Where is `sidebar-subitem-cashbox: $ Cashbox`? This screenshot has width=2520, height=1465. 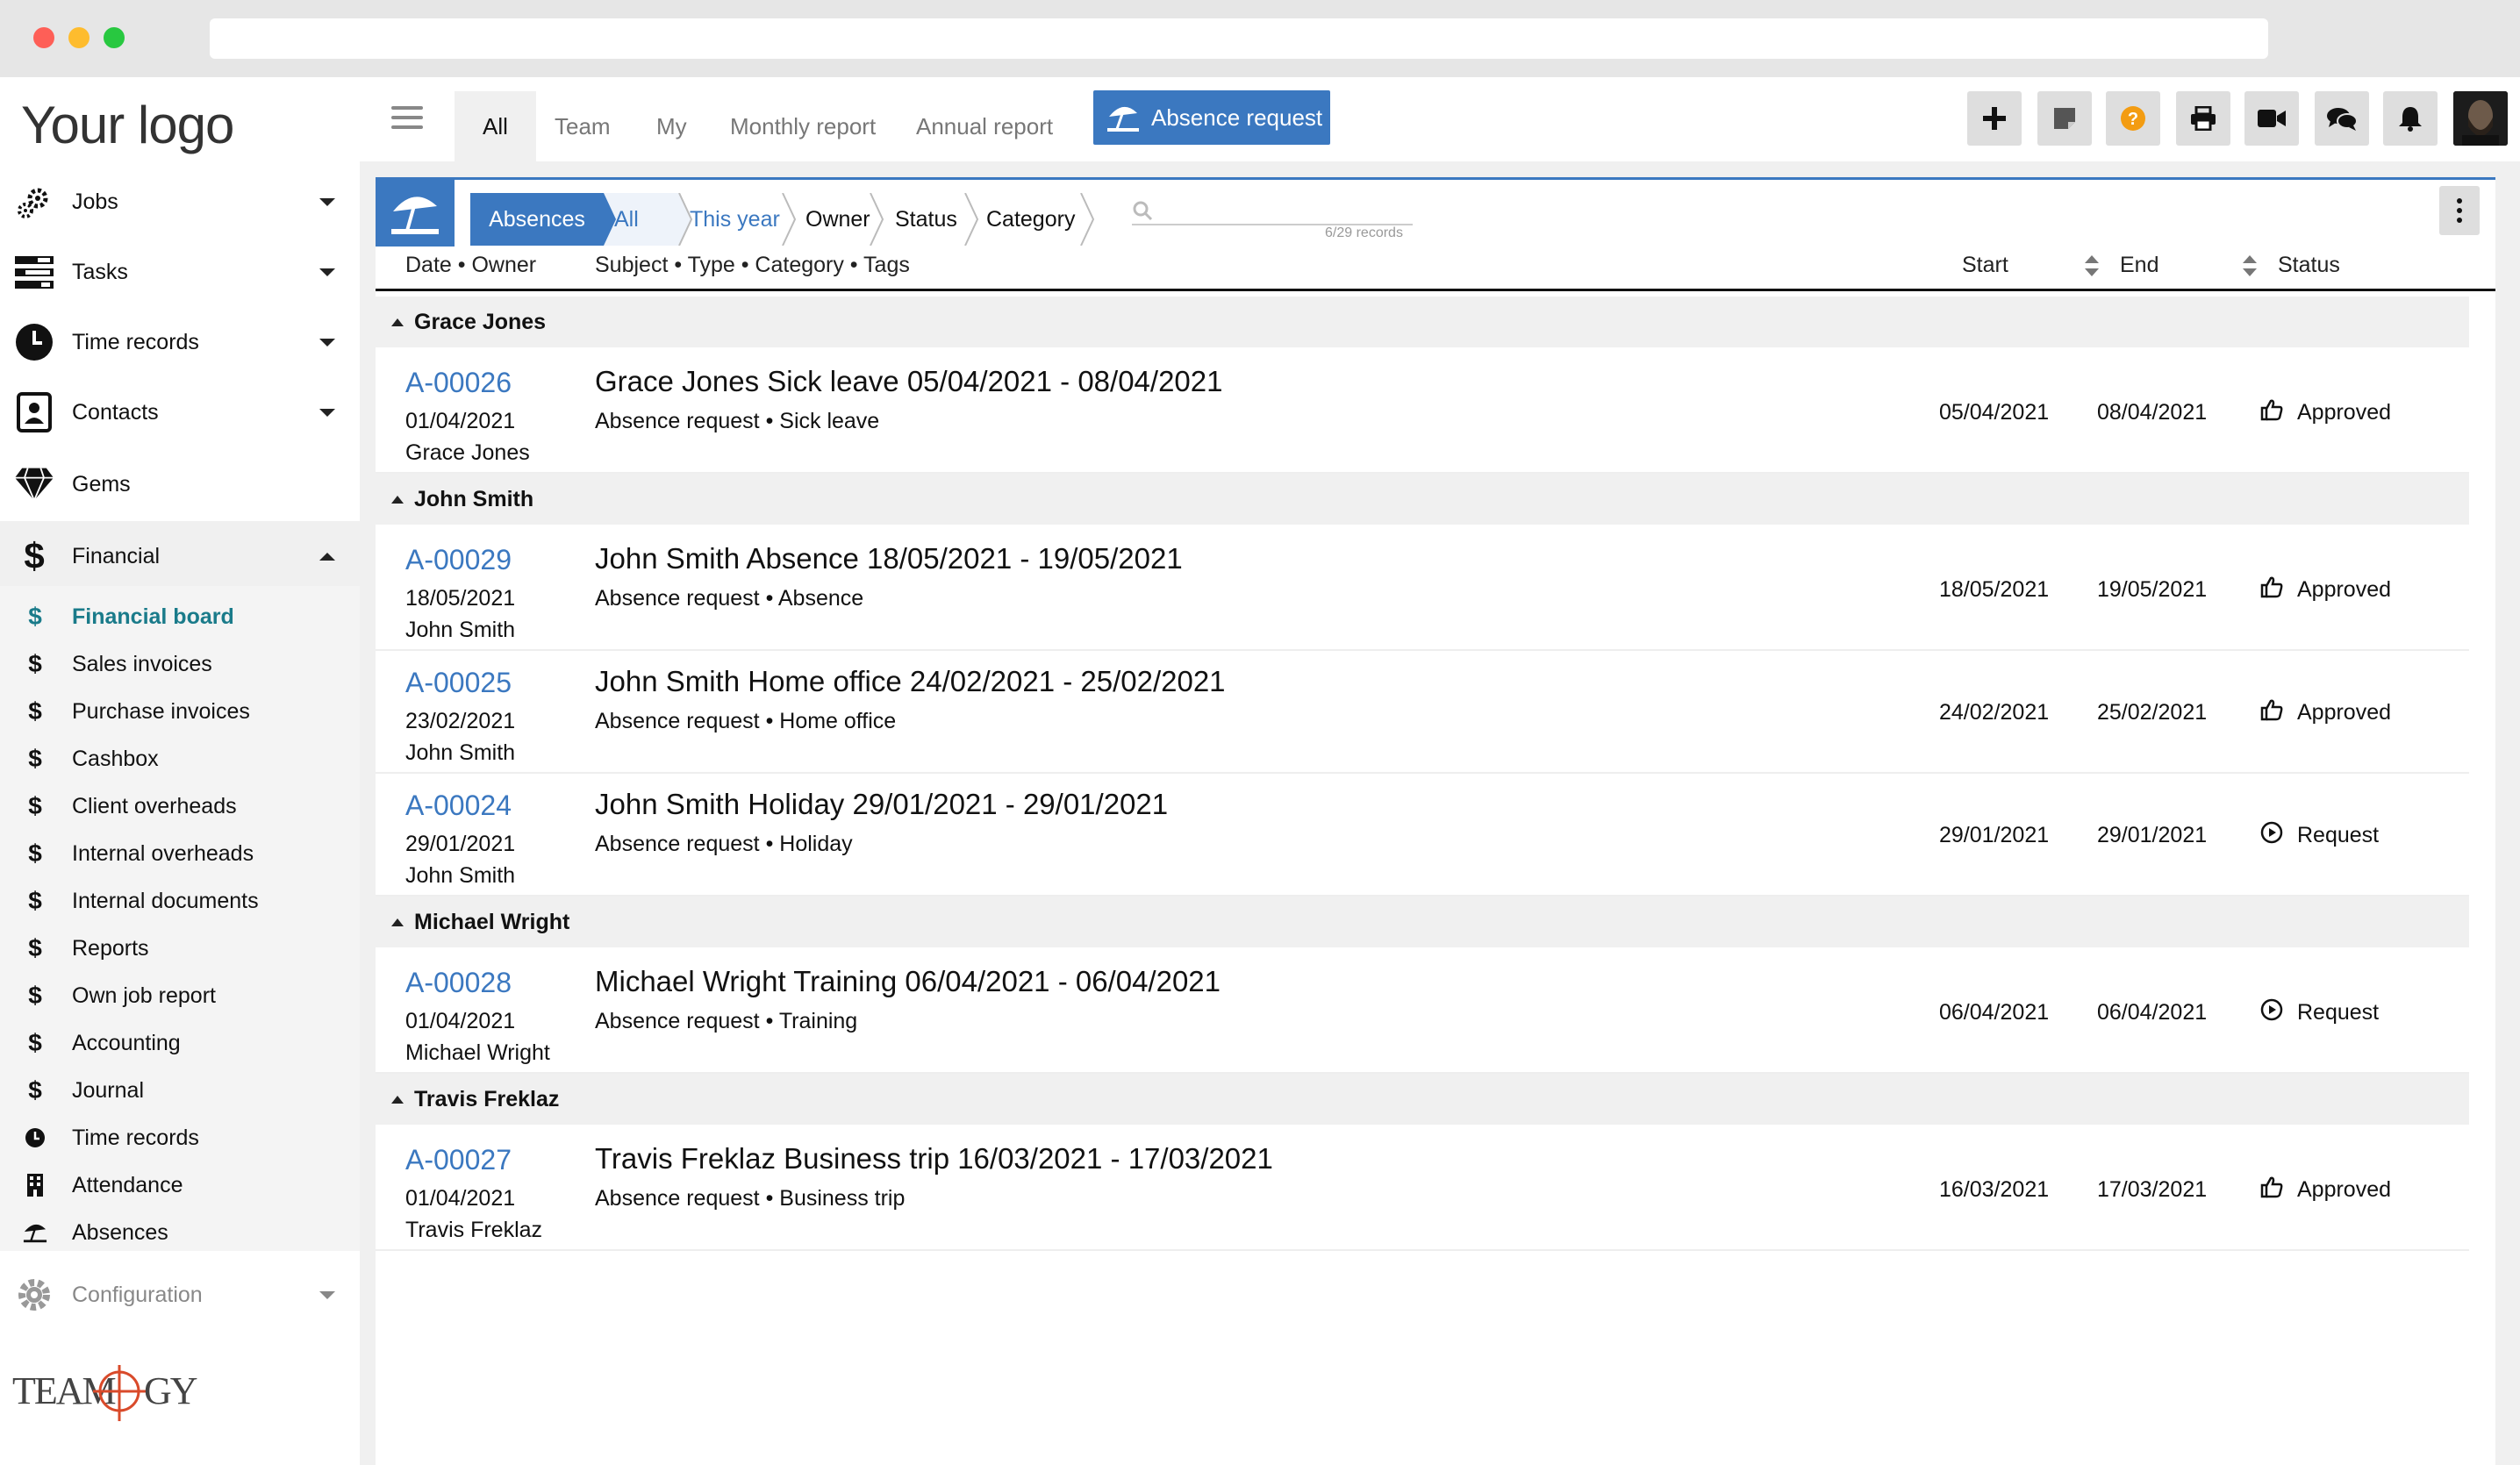 sidebar-subitem-cashbox: $ Cashbox is located at coordinates (180, 759).